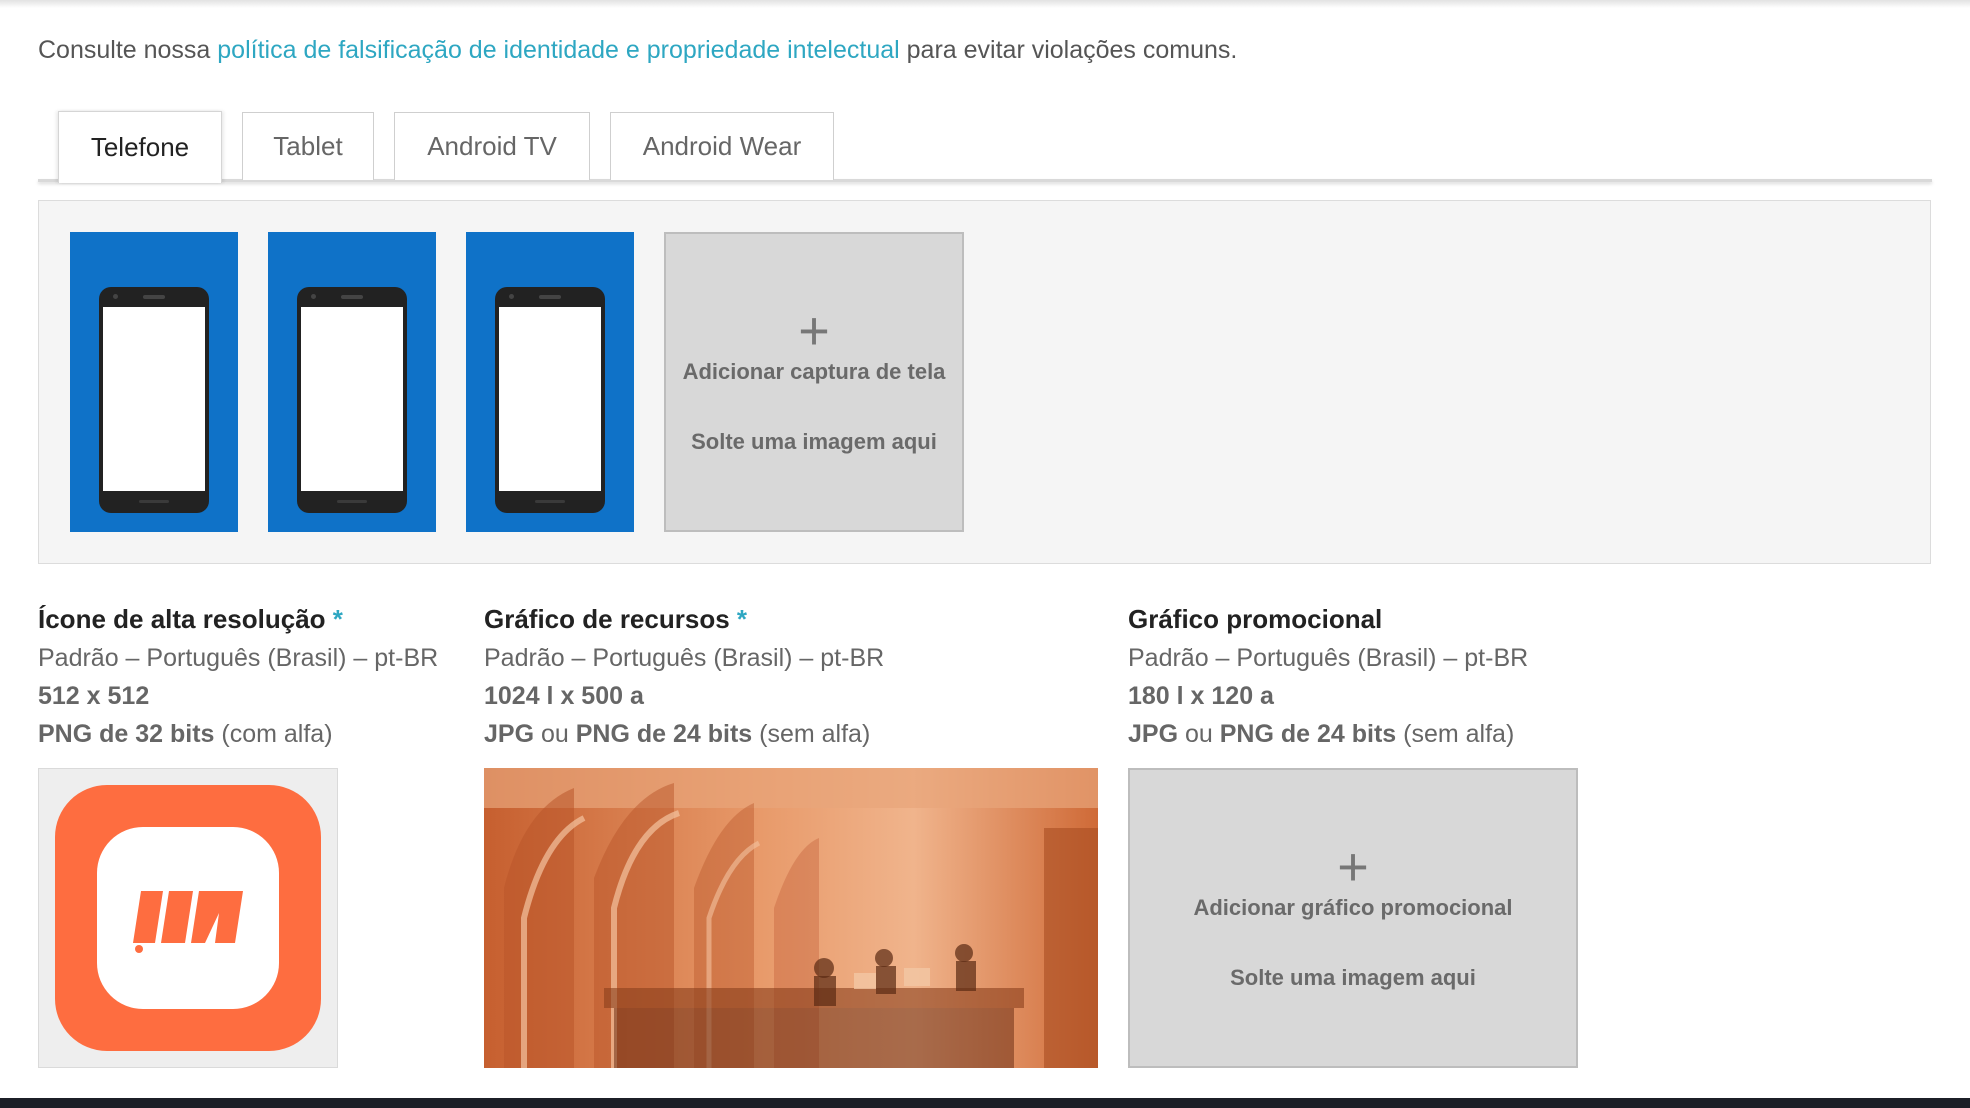 This screenshot has height=1108, width=1970. Describe the element at coordinates (607, 619) in the screenshot. I see `feature-graphic-title-text: Gráfico de recursos` at that location.